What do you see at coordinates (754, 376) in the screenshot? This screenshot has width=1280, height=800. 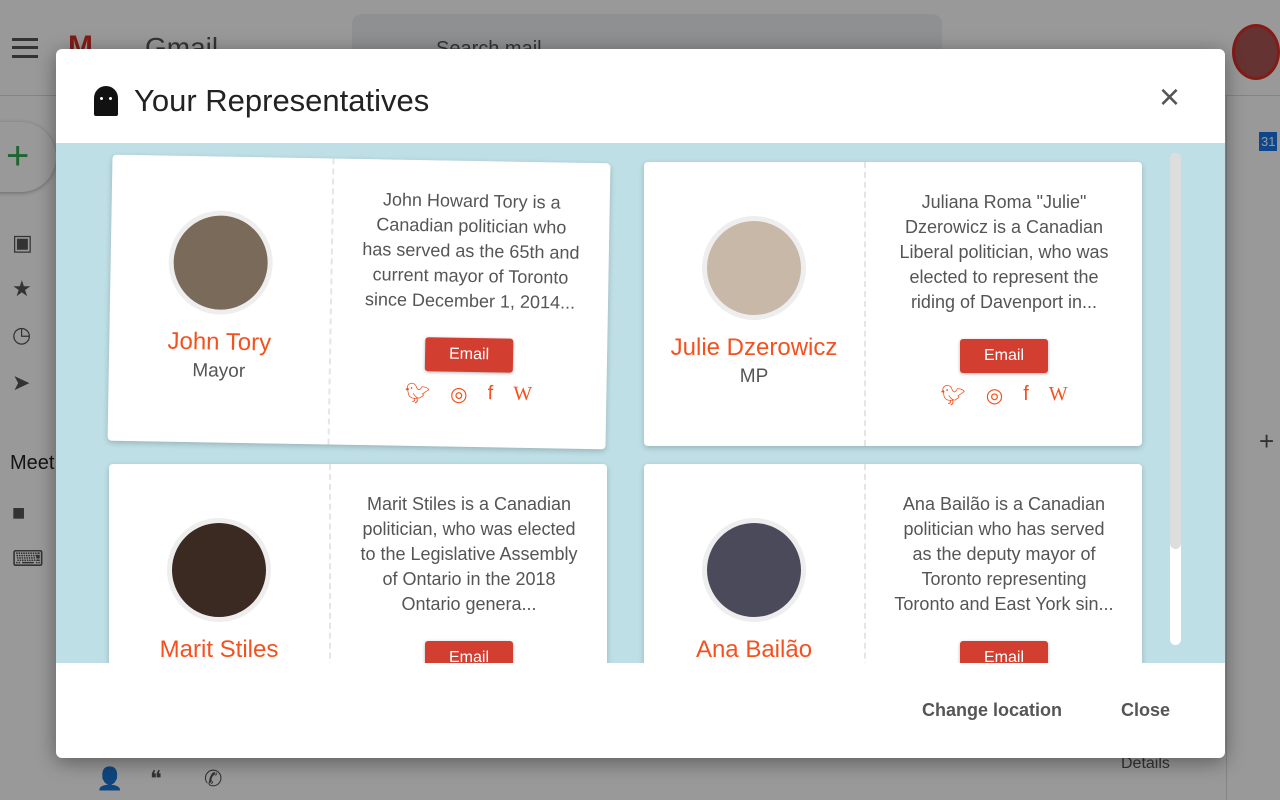 I see `rep-role: MP` at bounding box center [754, 376].